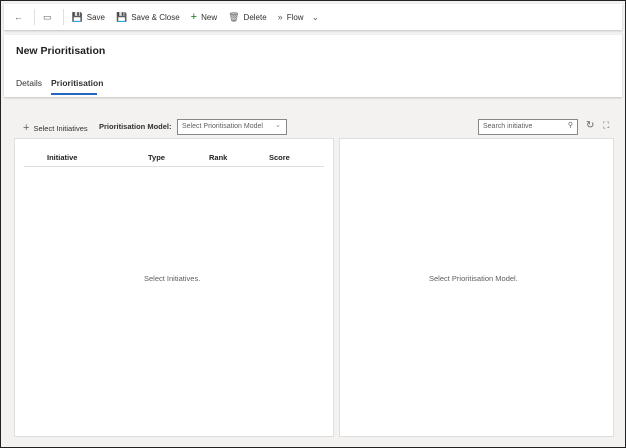 The image size is (626, 448). I want to click on column-initiative: Initiative, so click(62, 157).